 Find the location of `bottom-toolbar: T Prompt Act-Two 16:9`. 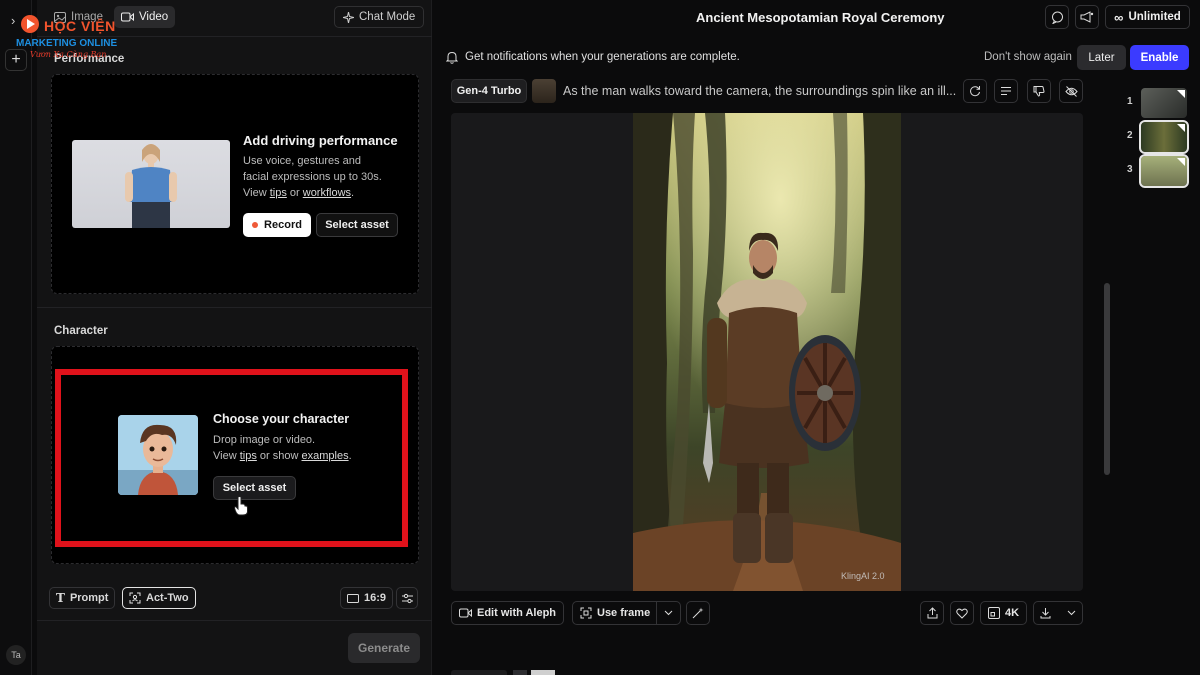

bottom-toolbar: T Prompt Act-Two 16:9 is located at coordinates (234, 599).